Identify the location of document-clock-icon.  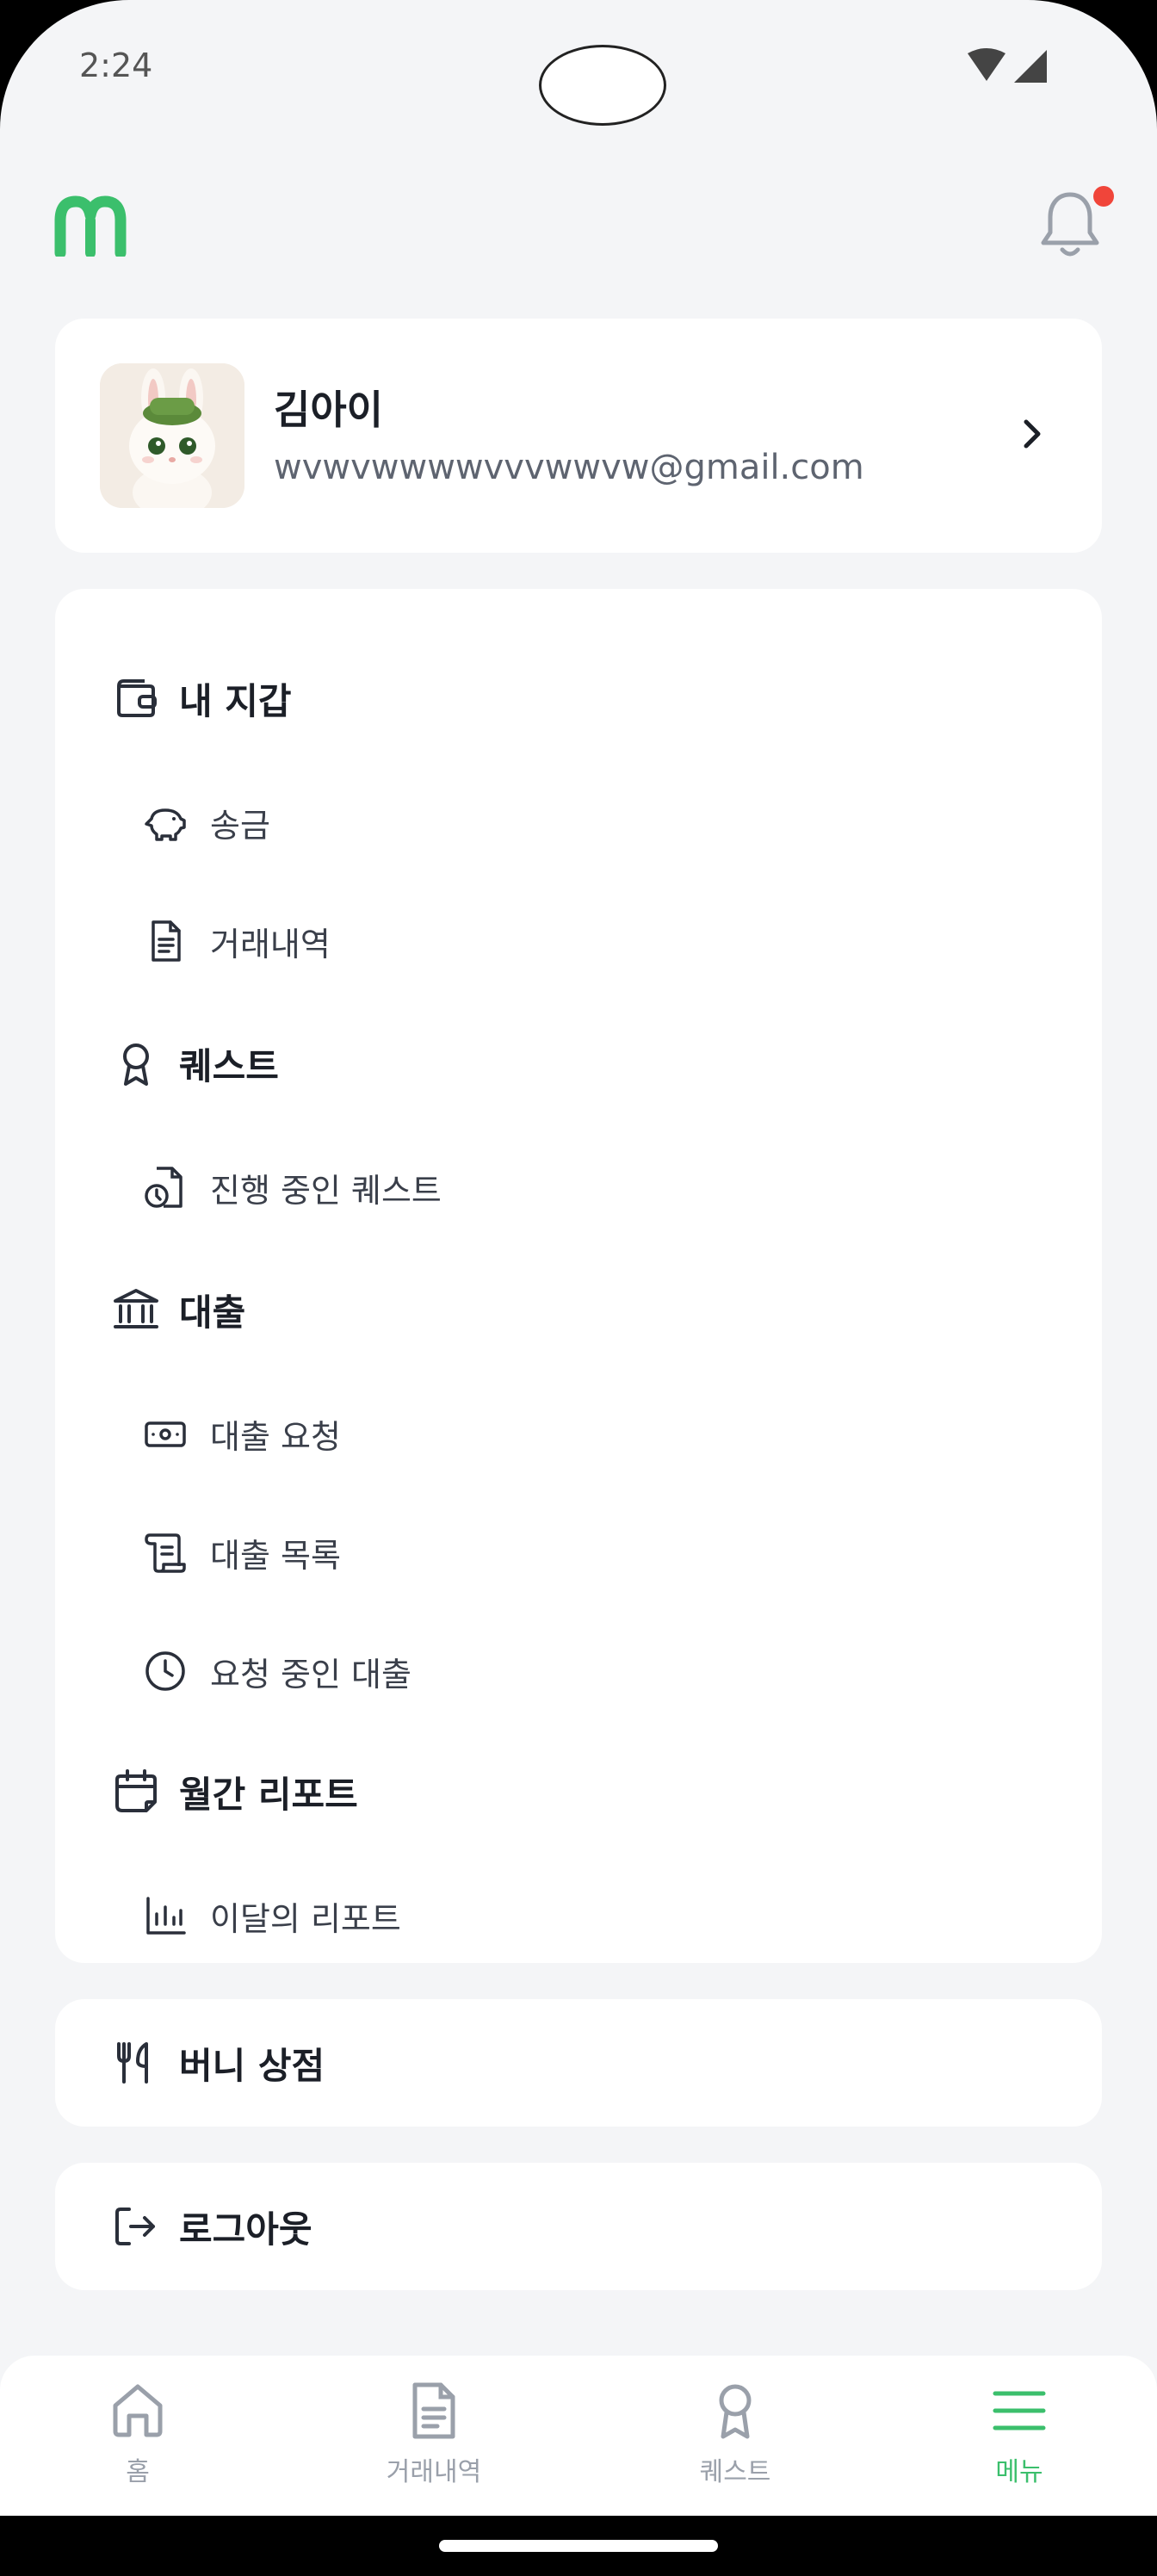
(165, 1187).